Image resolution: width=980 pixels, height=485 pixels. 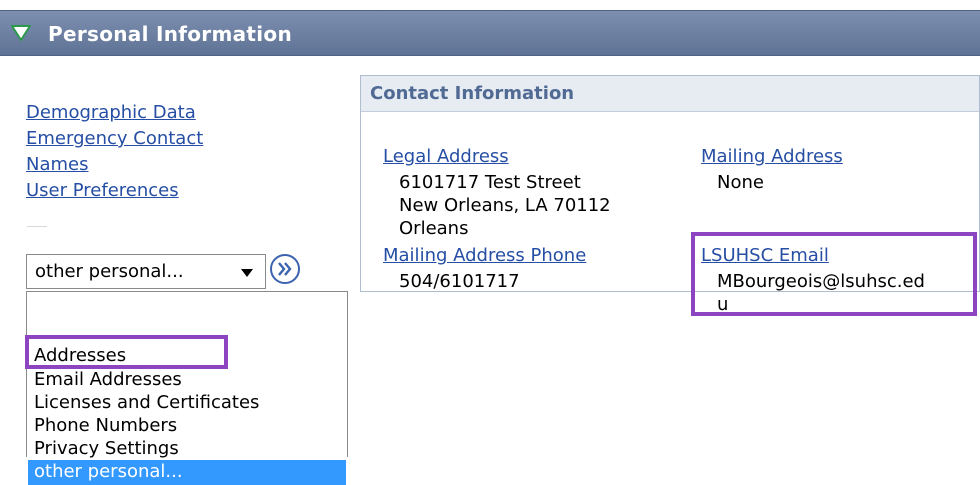 What do you see at coordinates (247, 273) in the screenshot?
I see `caret-down-icon` at bounding box center [247, 273].